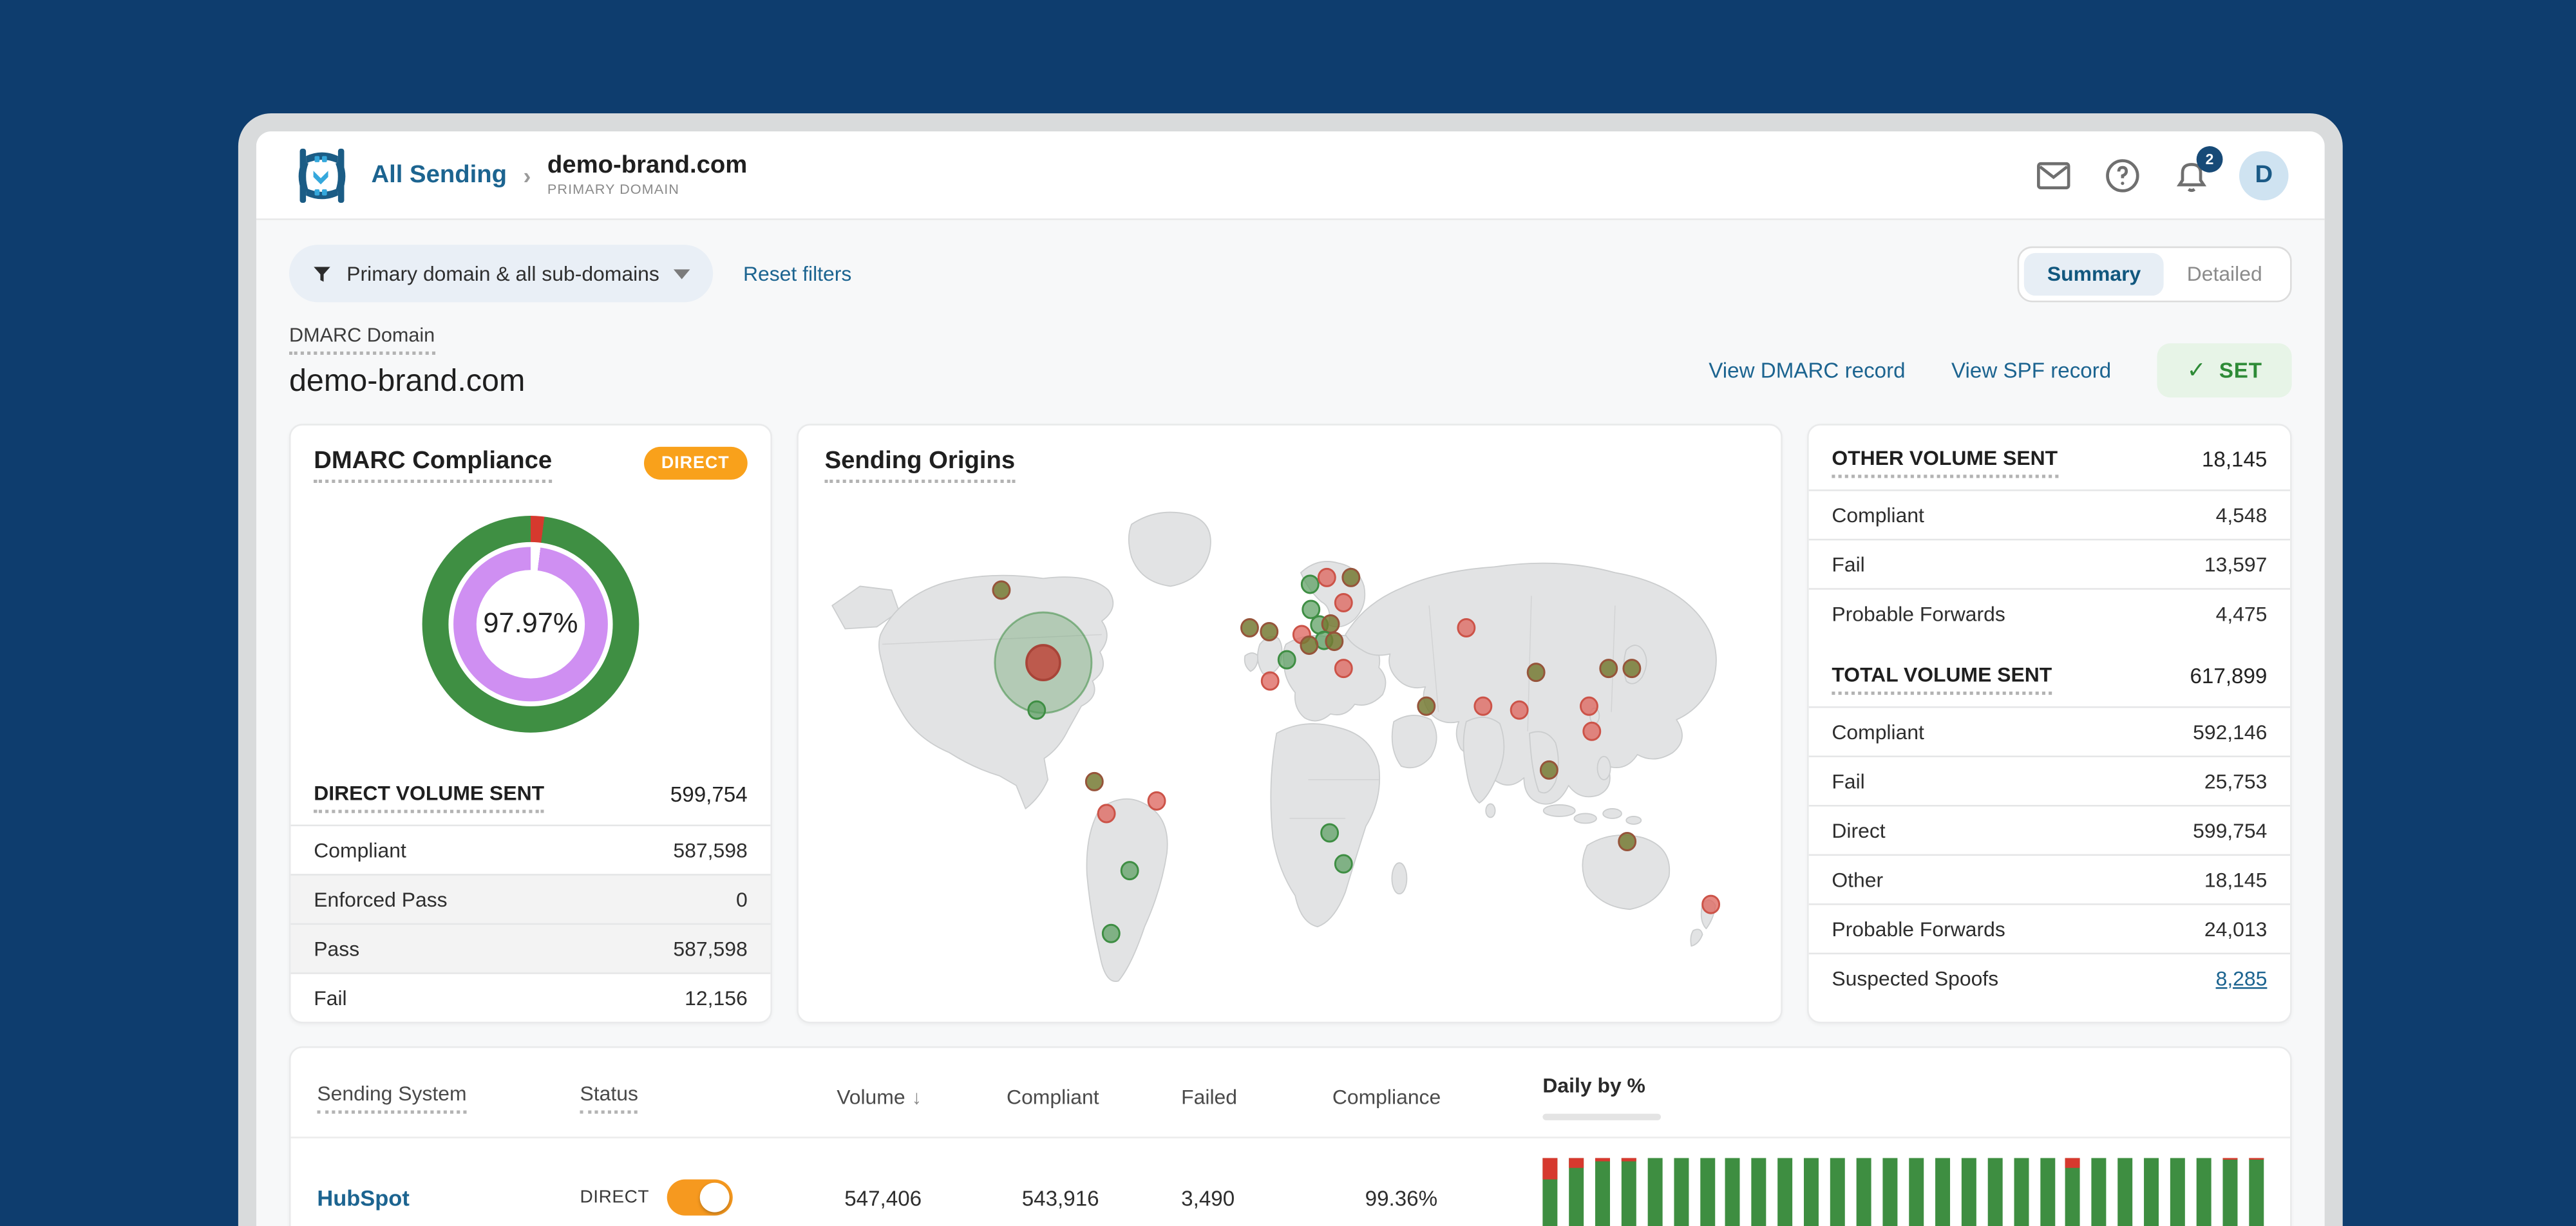 Image resolution: width=2576 pixels, height=1226 pixels. What do you see at coordinates (1807, 370) in the screenshot?
I see `view-dmarc-record-link: View DMARC record` at bounding box center [1807, 370].